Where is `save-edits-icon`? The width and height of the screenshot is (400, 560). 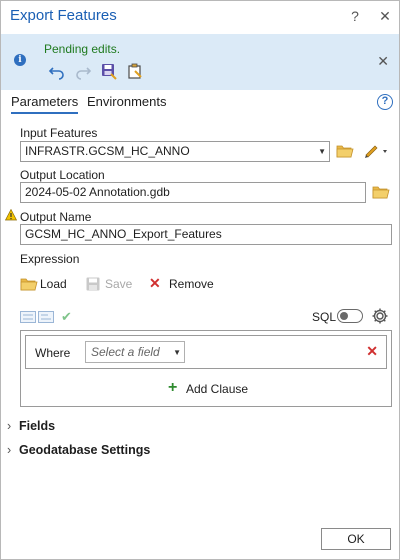 save-edits-icon is located at coordinates (109, 71).